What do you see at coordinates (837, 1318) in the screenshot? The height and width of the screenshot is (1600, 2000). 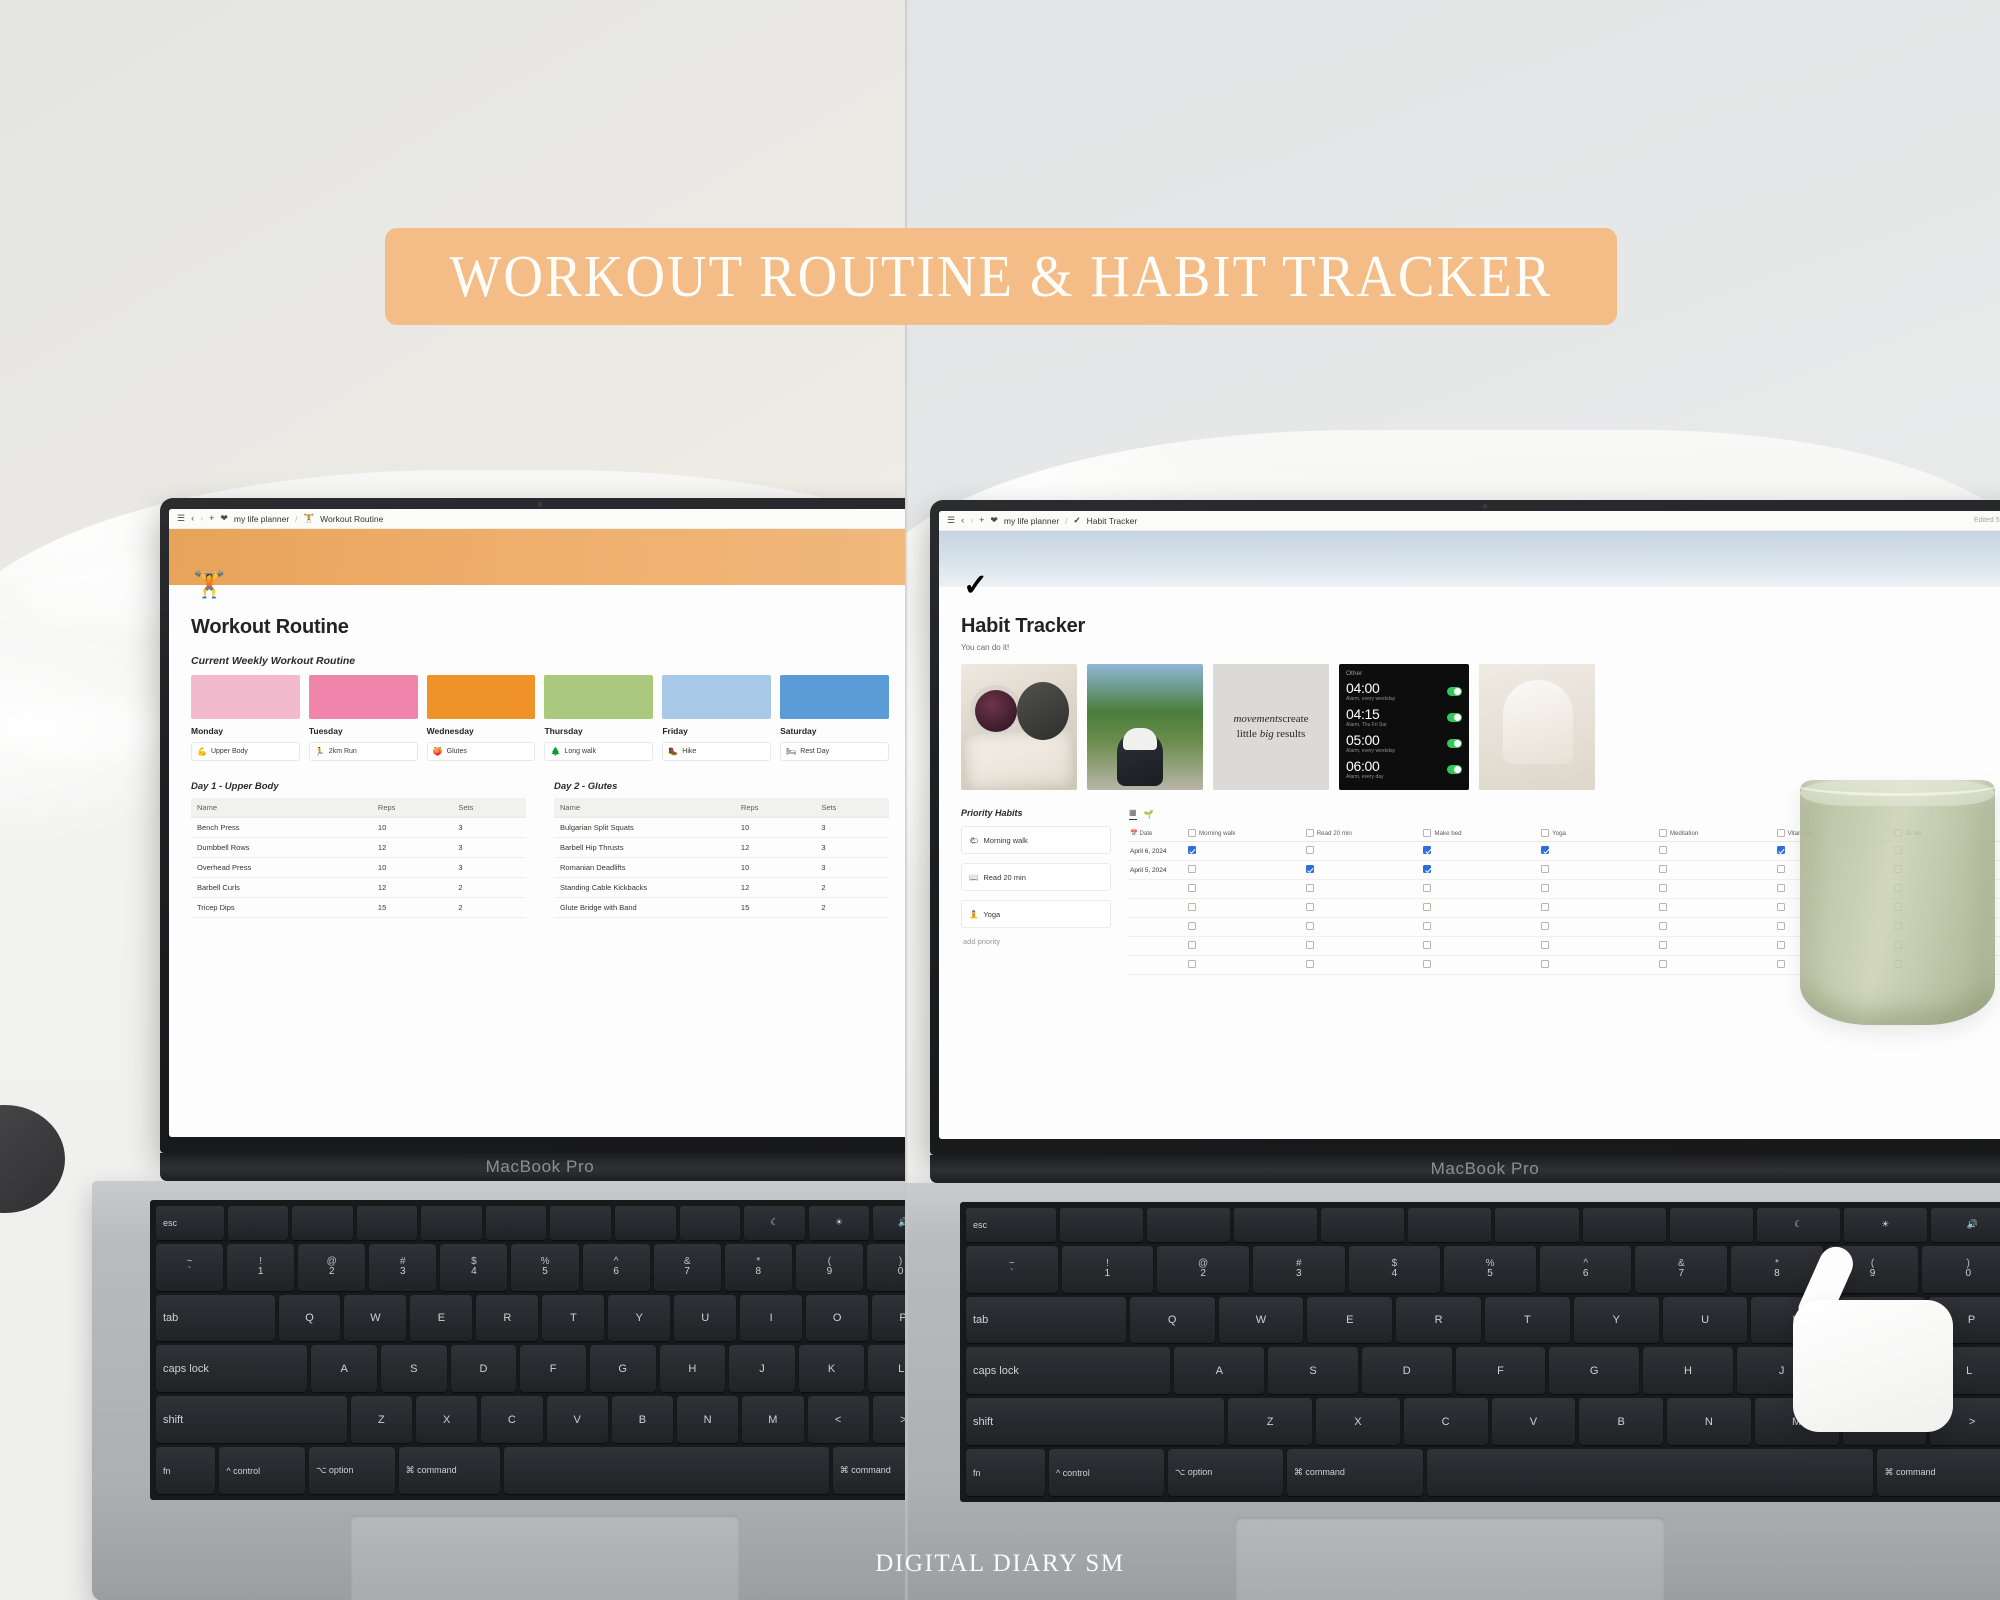 I see `key-o: O` at bounding box center [837, 1318].